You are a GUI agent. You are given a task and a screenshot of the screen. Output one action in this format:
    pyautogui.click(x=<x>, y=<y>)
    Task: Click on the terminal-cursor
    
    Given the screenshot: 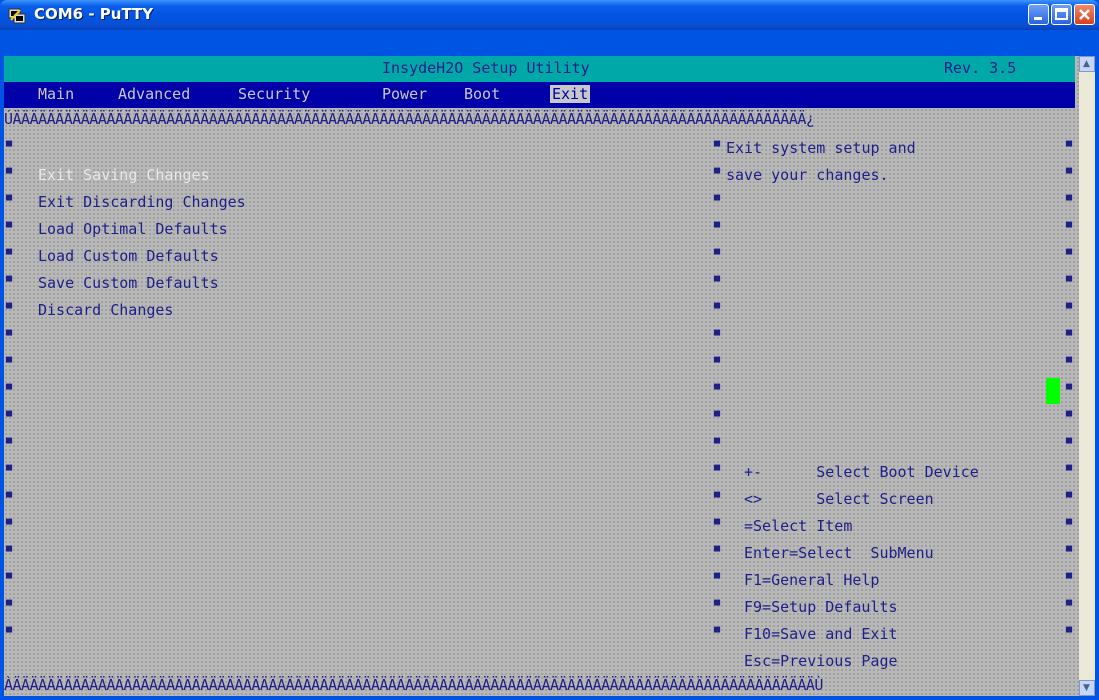 What is the action you would take?
    pyautogui.click(x=1053, y=391)
    